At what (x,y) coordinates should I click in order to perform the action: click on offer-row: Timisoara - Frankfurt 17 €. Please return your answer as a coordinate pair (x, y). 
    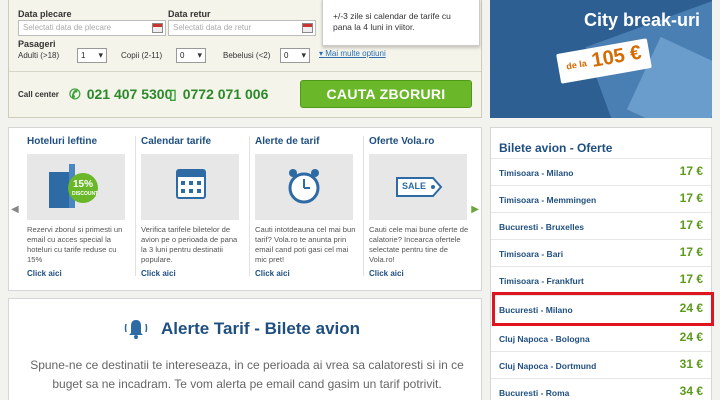
    Looking at the image, I should click on (601, 279).